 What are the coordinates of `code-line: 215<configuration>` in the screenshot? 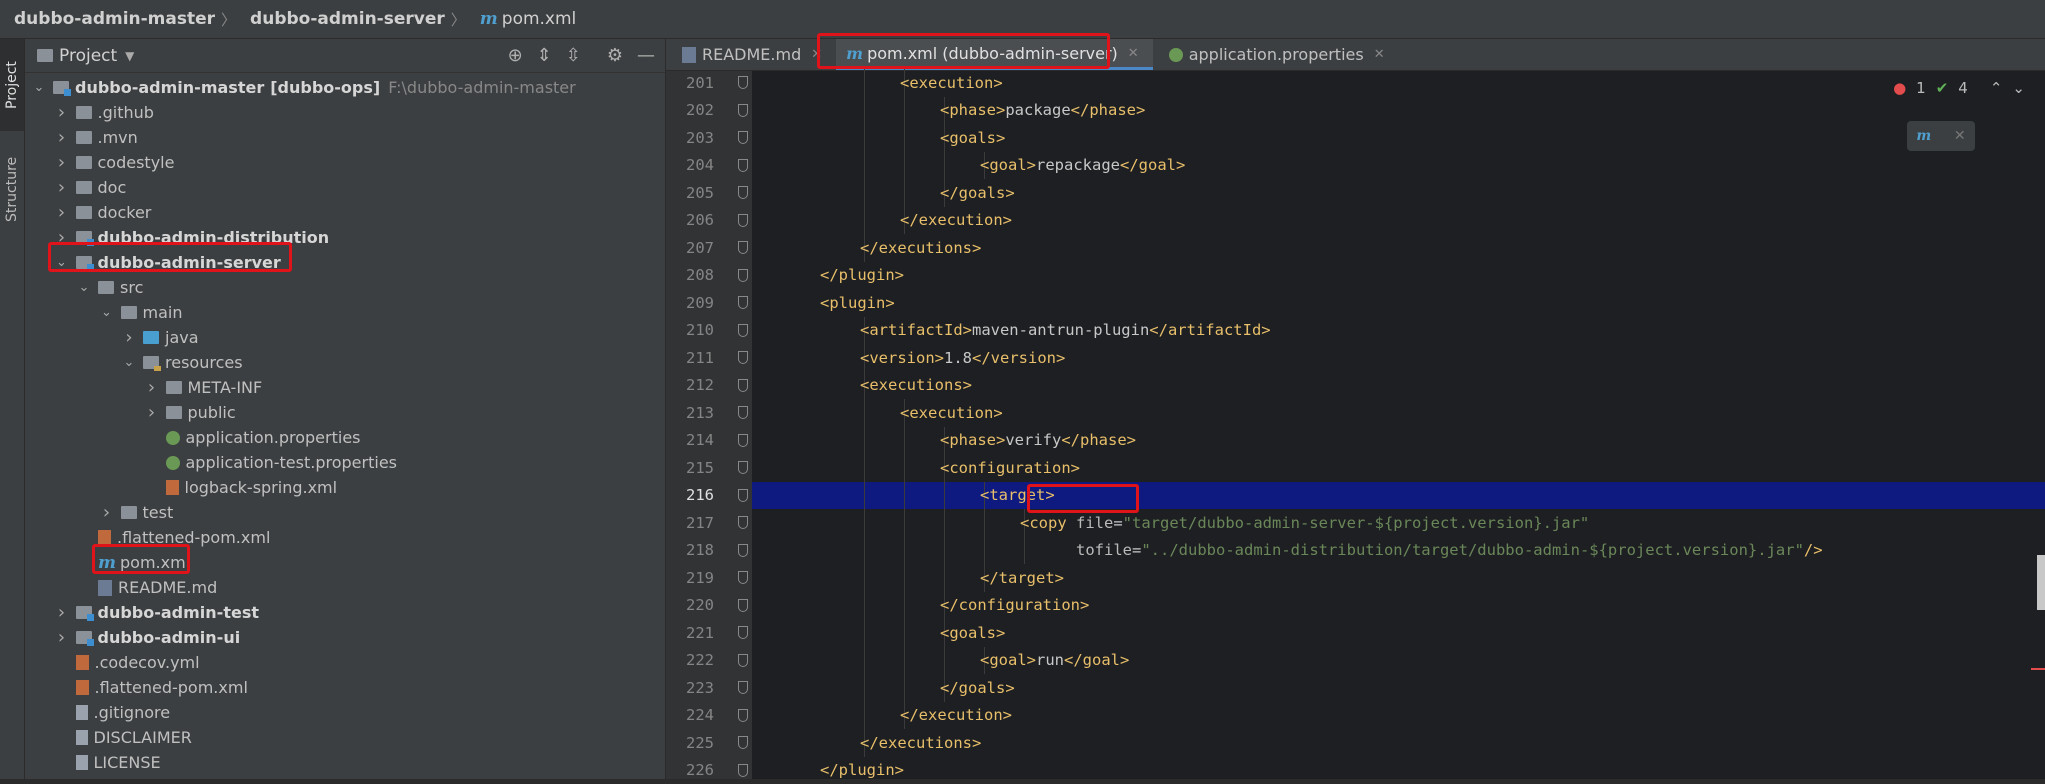 It's located at (1398, 468).